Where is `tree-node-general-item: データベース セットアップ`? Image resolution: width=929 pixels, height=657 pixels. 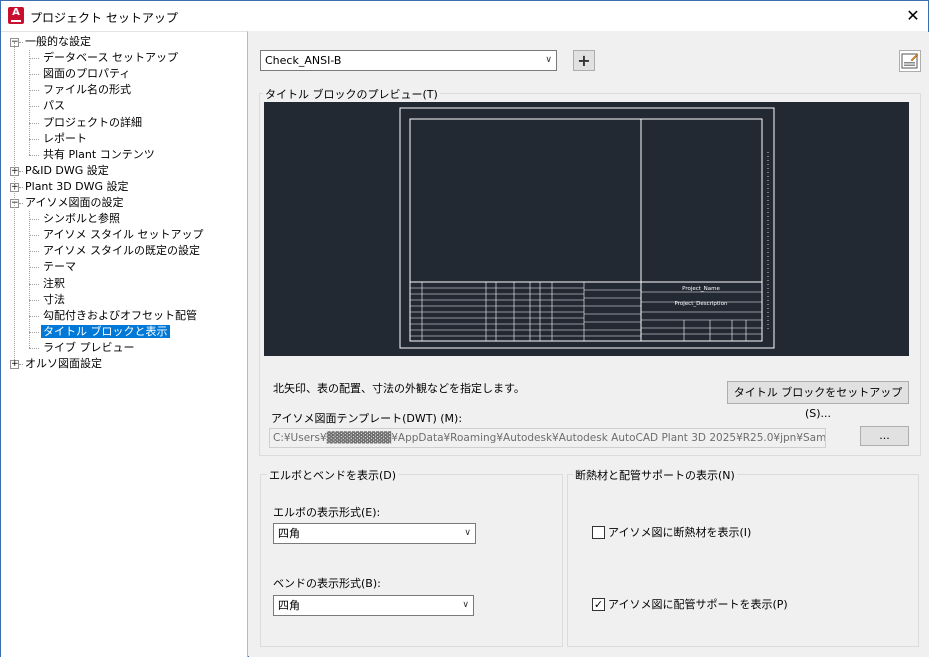 tree-node-general-item: データベース セットアップ is located at coordinates (110, 58).